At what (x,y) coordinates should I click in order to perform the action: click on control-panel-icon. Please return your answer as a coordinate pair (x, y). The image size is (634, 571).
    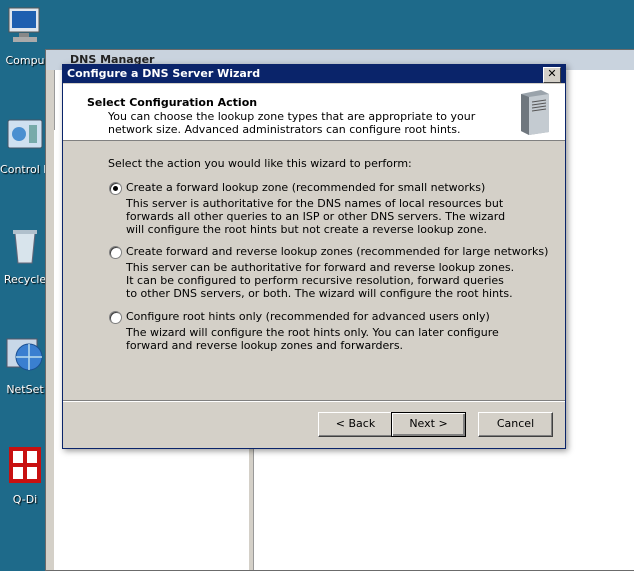
    Looking at the image, I should click on (25, 134).